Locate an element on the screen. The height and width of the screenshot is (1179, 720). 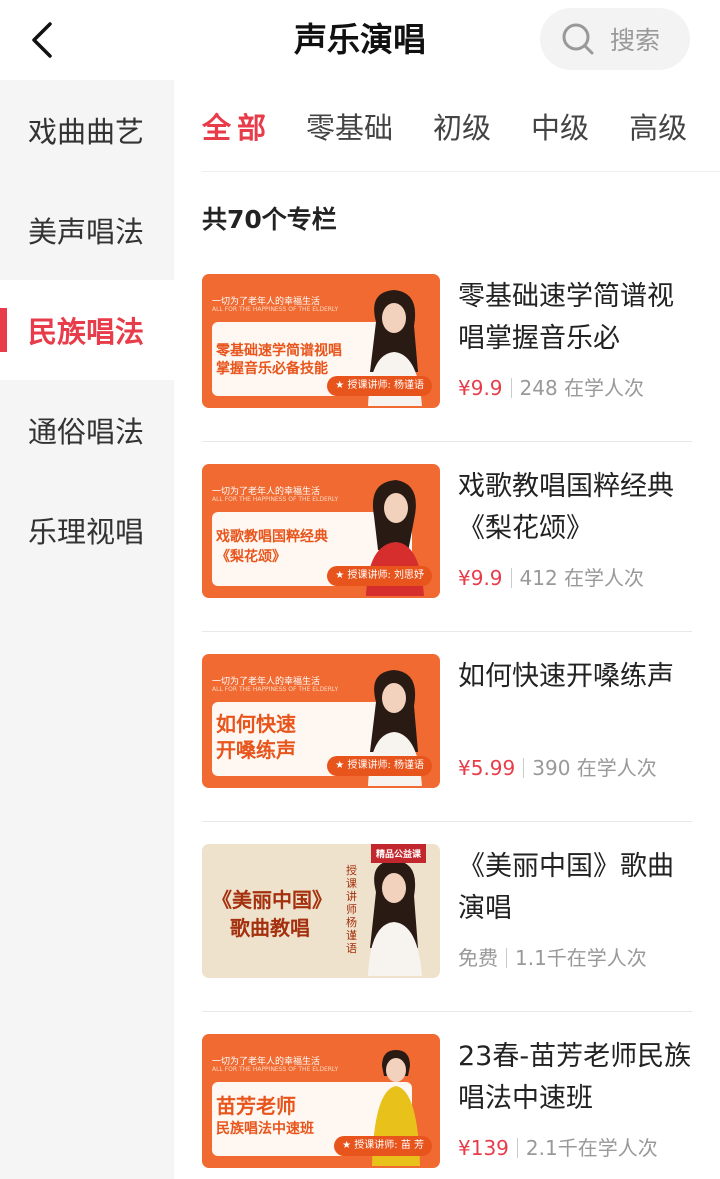
tab-beginner-zero: 零基础 is located at coordinates (349, 126).